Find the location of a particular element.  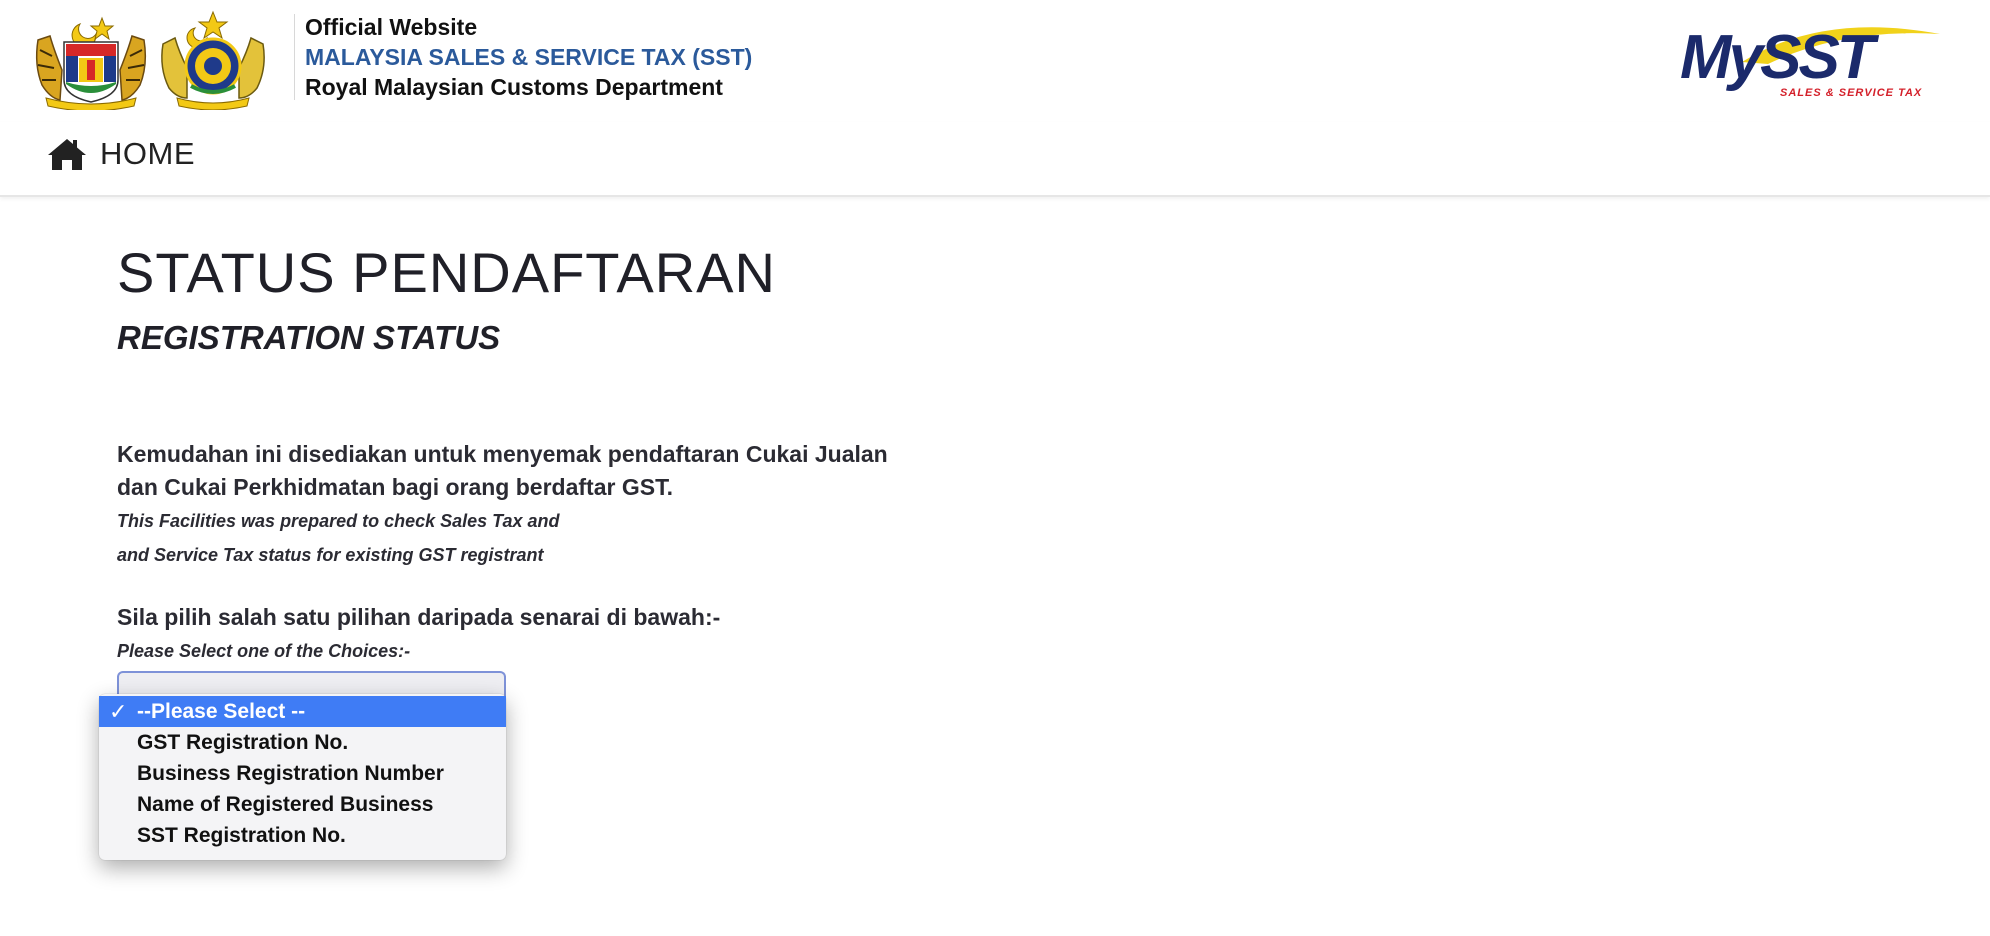

mysst-logo: MySST SALES & SERVICE TAX is located at coordinates (1812, 59).